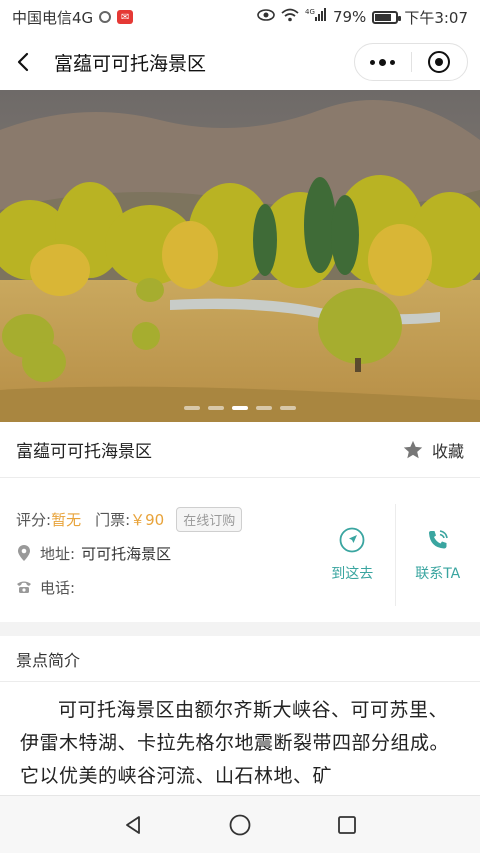  I want to click on status-bar: 中国电信4G ✉ 4G 79% 下午3:07, so click(240, 17).